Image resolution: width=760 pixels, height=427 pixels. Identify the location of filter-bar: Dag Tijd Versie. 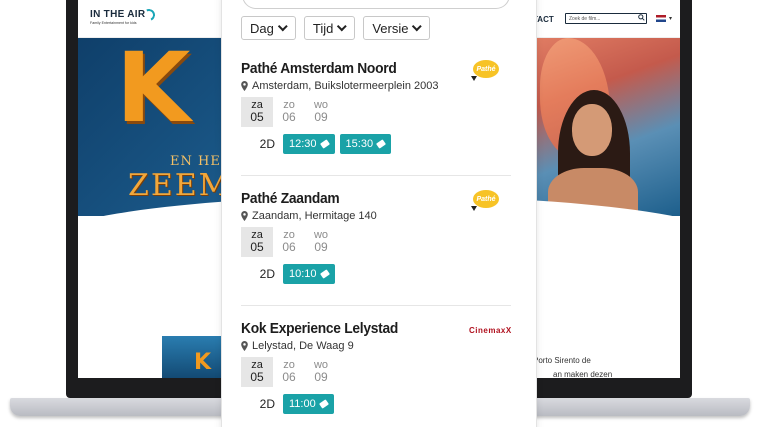
(336, 28).